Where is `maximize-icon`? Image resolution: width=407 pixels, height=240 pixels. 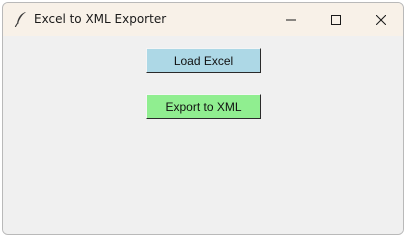
maximize-icon is located at coordinates (335, 19).